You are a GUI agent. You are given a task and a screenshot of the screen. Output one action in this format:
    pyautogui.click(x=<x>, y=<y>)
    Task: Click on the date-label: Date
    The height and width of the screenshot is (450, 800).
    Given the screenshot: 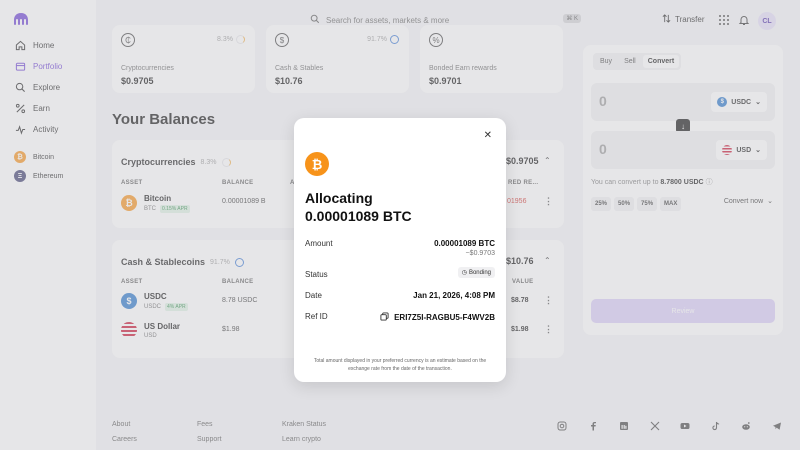 What is the action you would take?
    pyautogui.click(x=313, y=295)
    